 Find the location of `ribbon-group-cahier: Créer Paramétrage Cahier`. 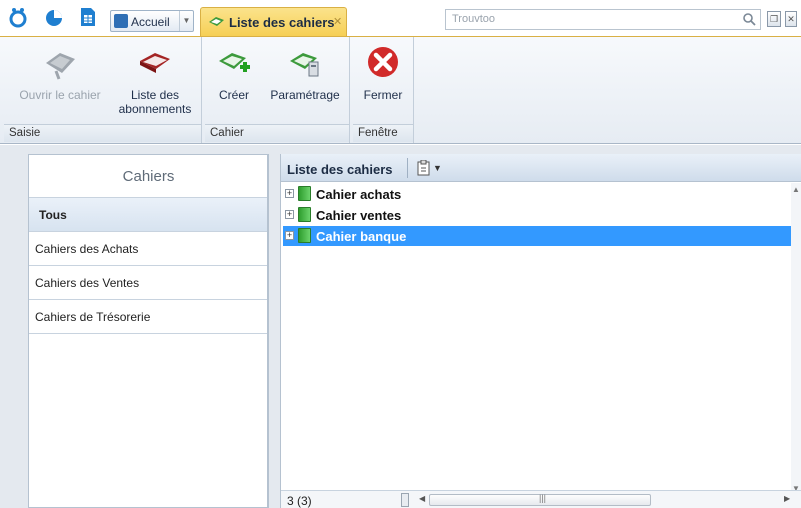

ribbon-group-cahier: Créer Paramétrage Cahier is located at coordinates (277, 90).